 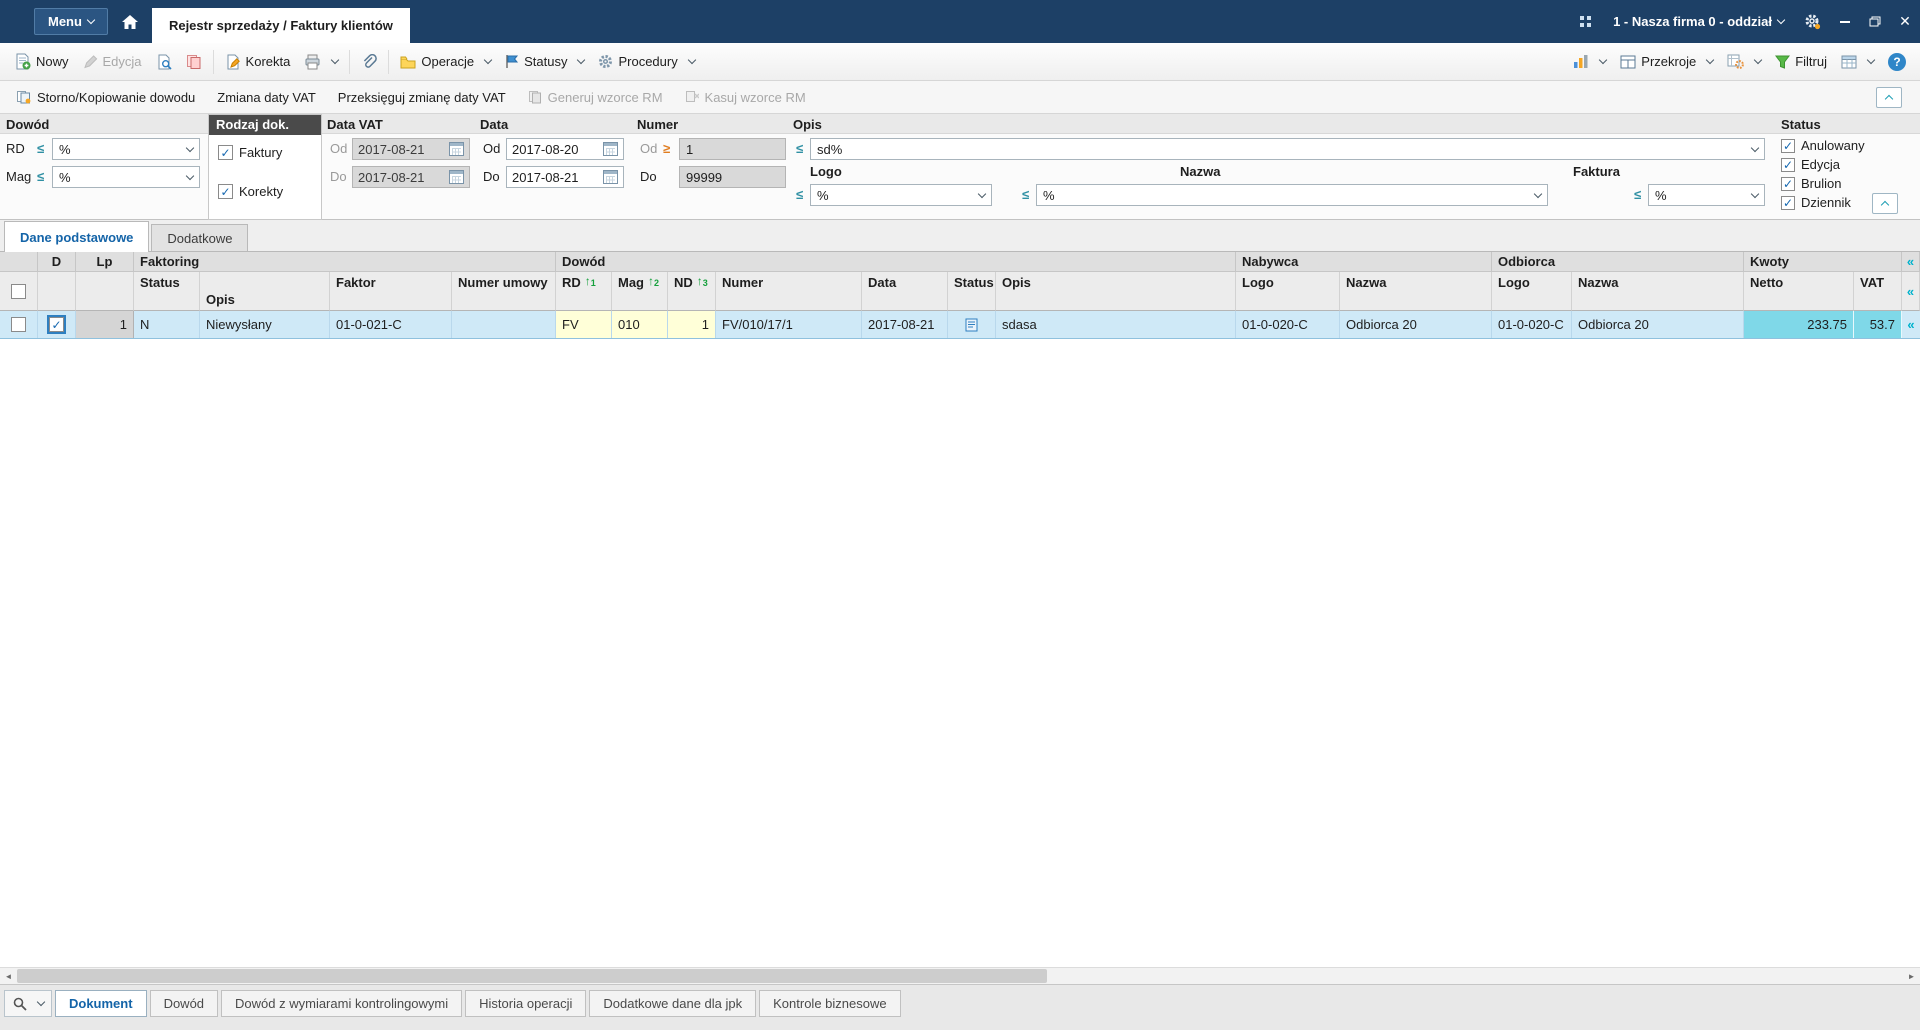 I want to click on storno-button: Storno/Kopiowanie dowodu, so click(x=105, y=97).